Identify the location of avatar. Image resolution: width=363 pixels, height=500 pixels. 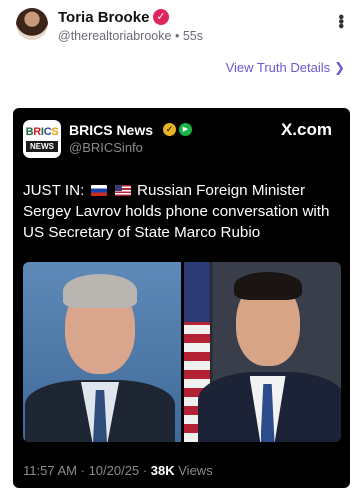
(32, 24).